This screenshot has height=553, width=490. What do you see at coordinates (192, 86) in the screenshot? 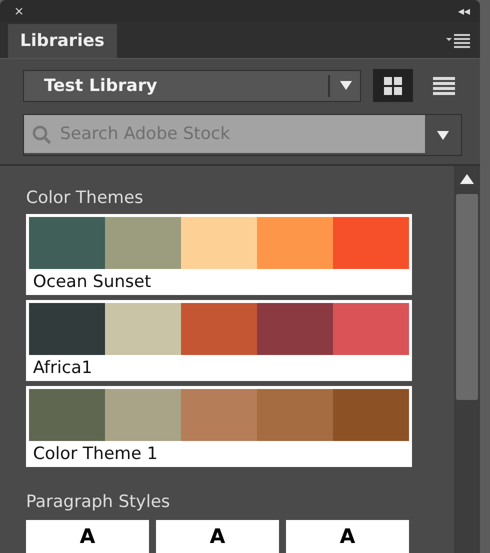
I see `library-dropdown: Test Library` at bounding box center [192, 86].